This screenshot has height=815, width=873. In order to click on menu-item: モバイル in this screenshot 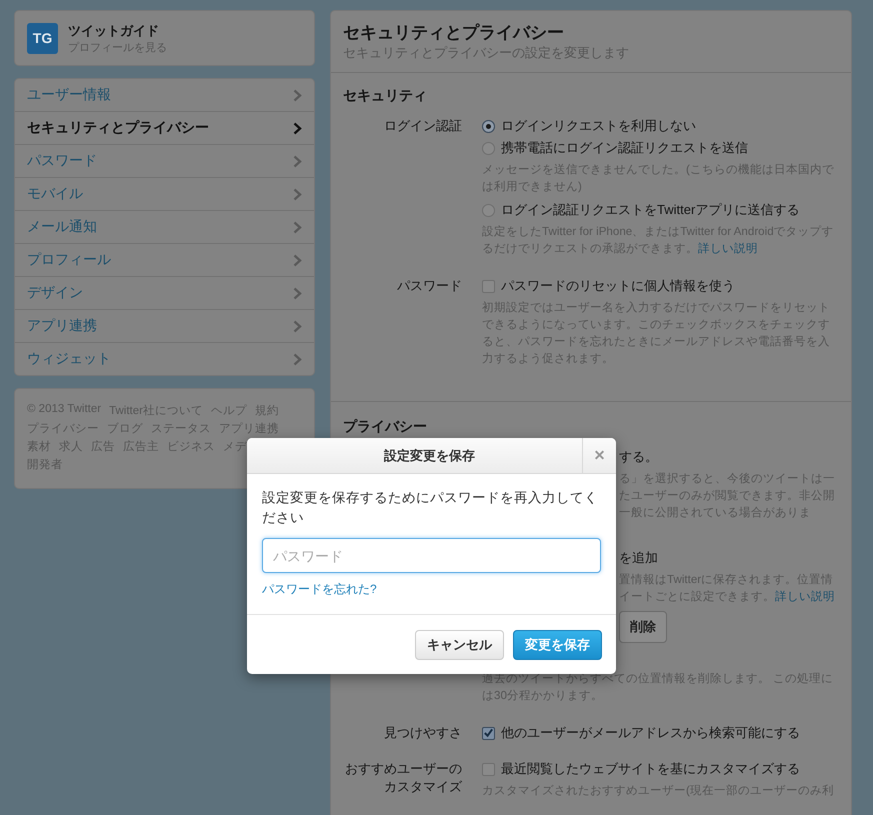, I will do `click(164, 193)`.